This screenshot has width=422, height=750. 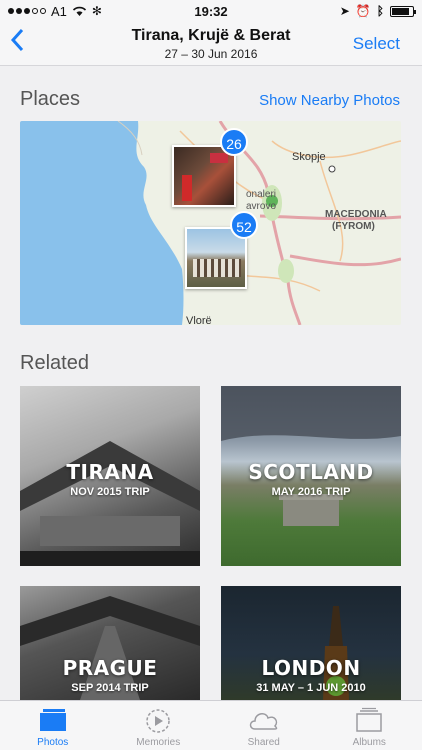 What do you see at coordinates (244, 225) in the screenshot?
I see `photo-count-badge: 52` at bounding box center [244, 225].